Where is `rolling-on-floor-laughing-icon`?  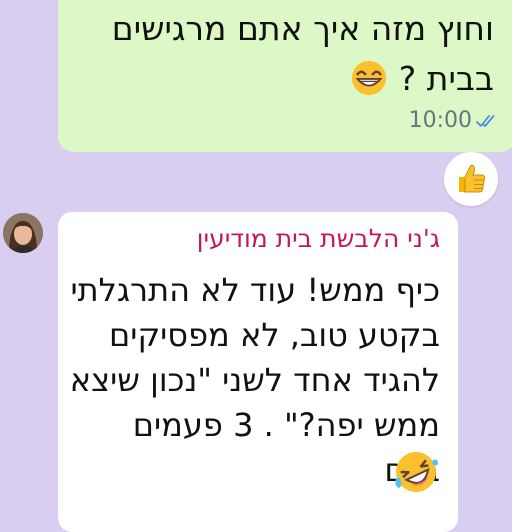 rolling-on-floor-laughing-icon is located at coordinates (416, 472).